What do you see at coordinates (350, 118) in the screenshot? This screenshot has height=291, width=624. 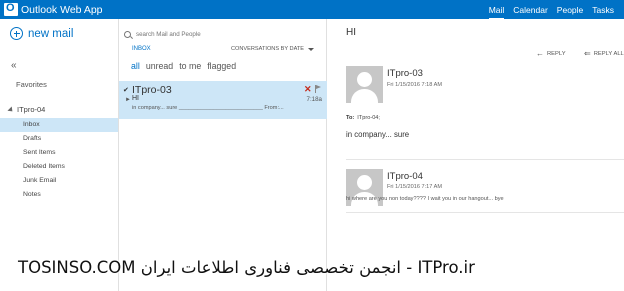 I see `to-label: To:` at bounding box center [350, 118].